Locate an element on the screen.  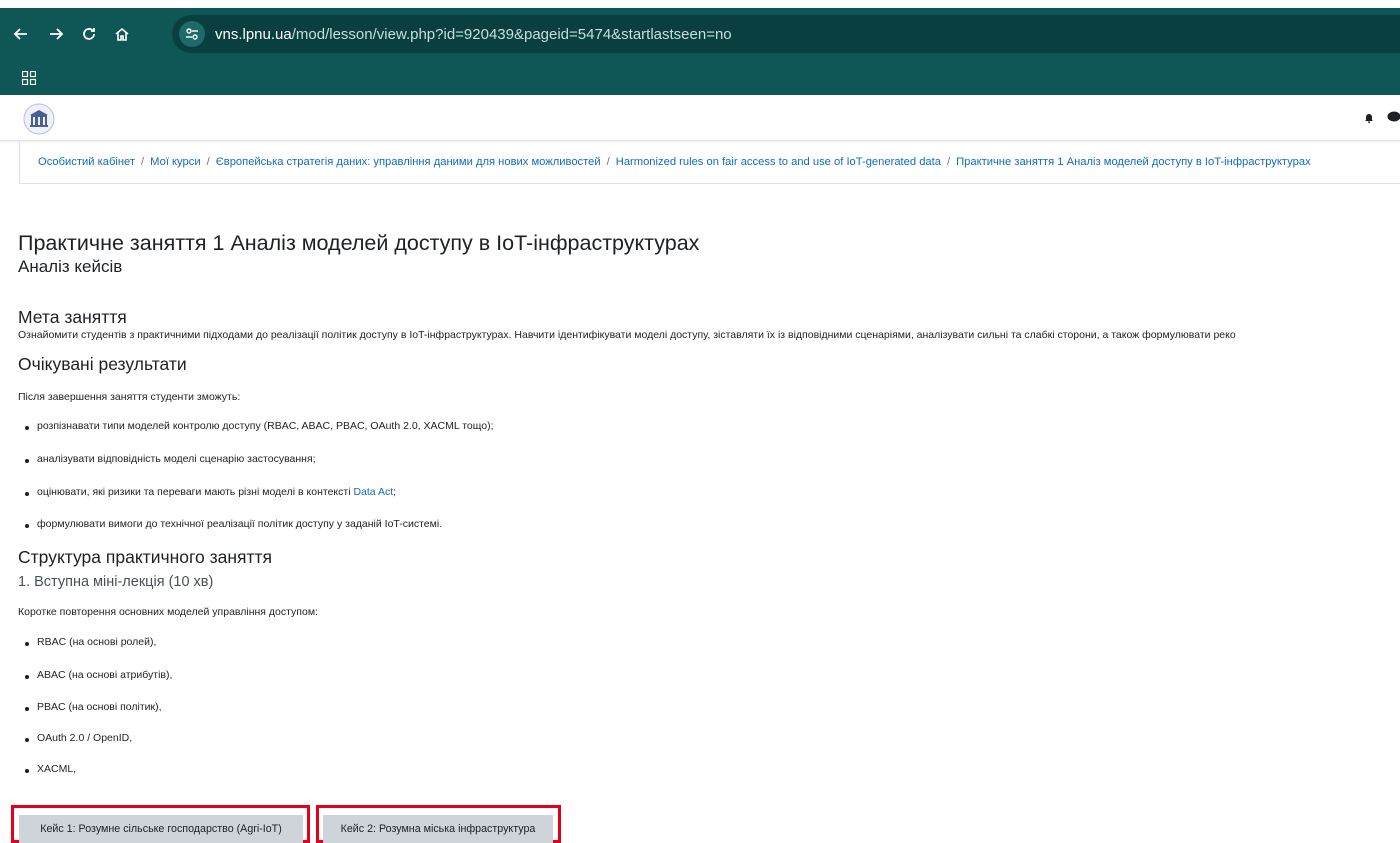
list-item: RBAC (на основі ролей), is located at coordinates (87, 642).